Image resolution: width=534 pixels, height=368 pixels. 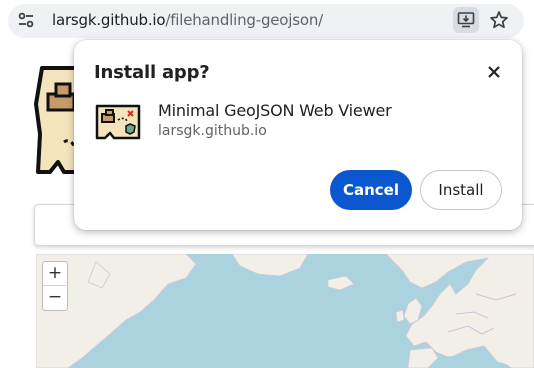 What do you see at coordinates (55, 298) in the screenshot?
I see `zoom-out-button: −` at bounding box center [55, 298].